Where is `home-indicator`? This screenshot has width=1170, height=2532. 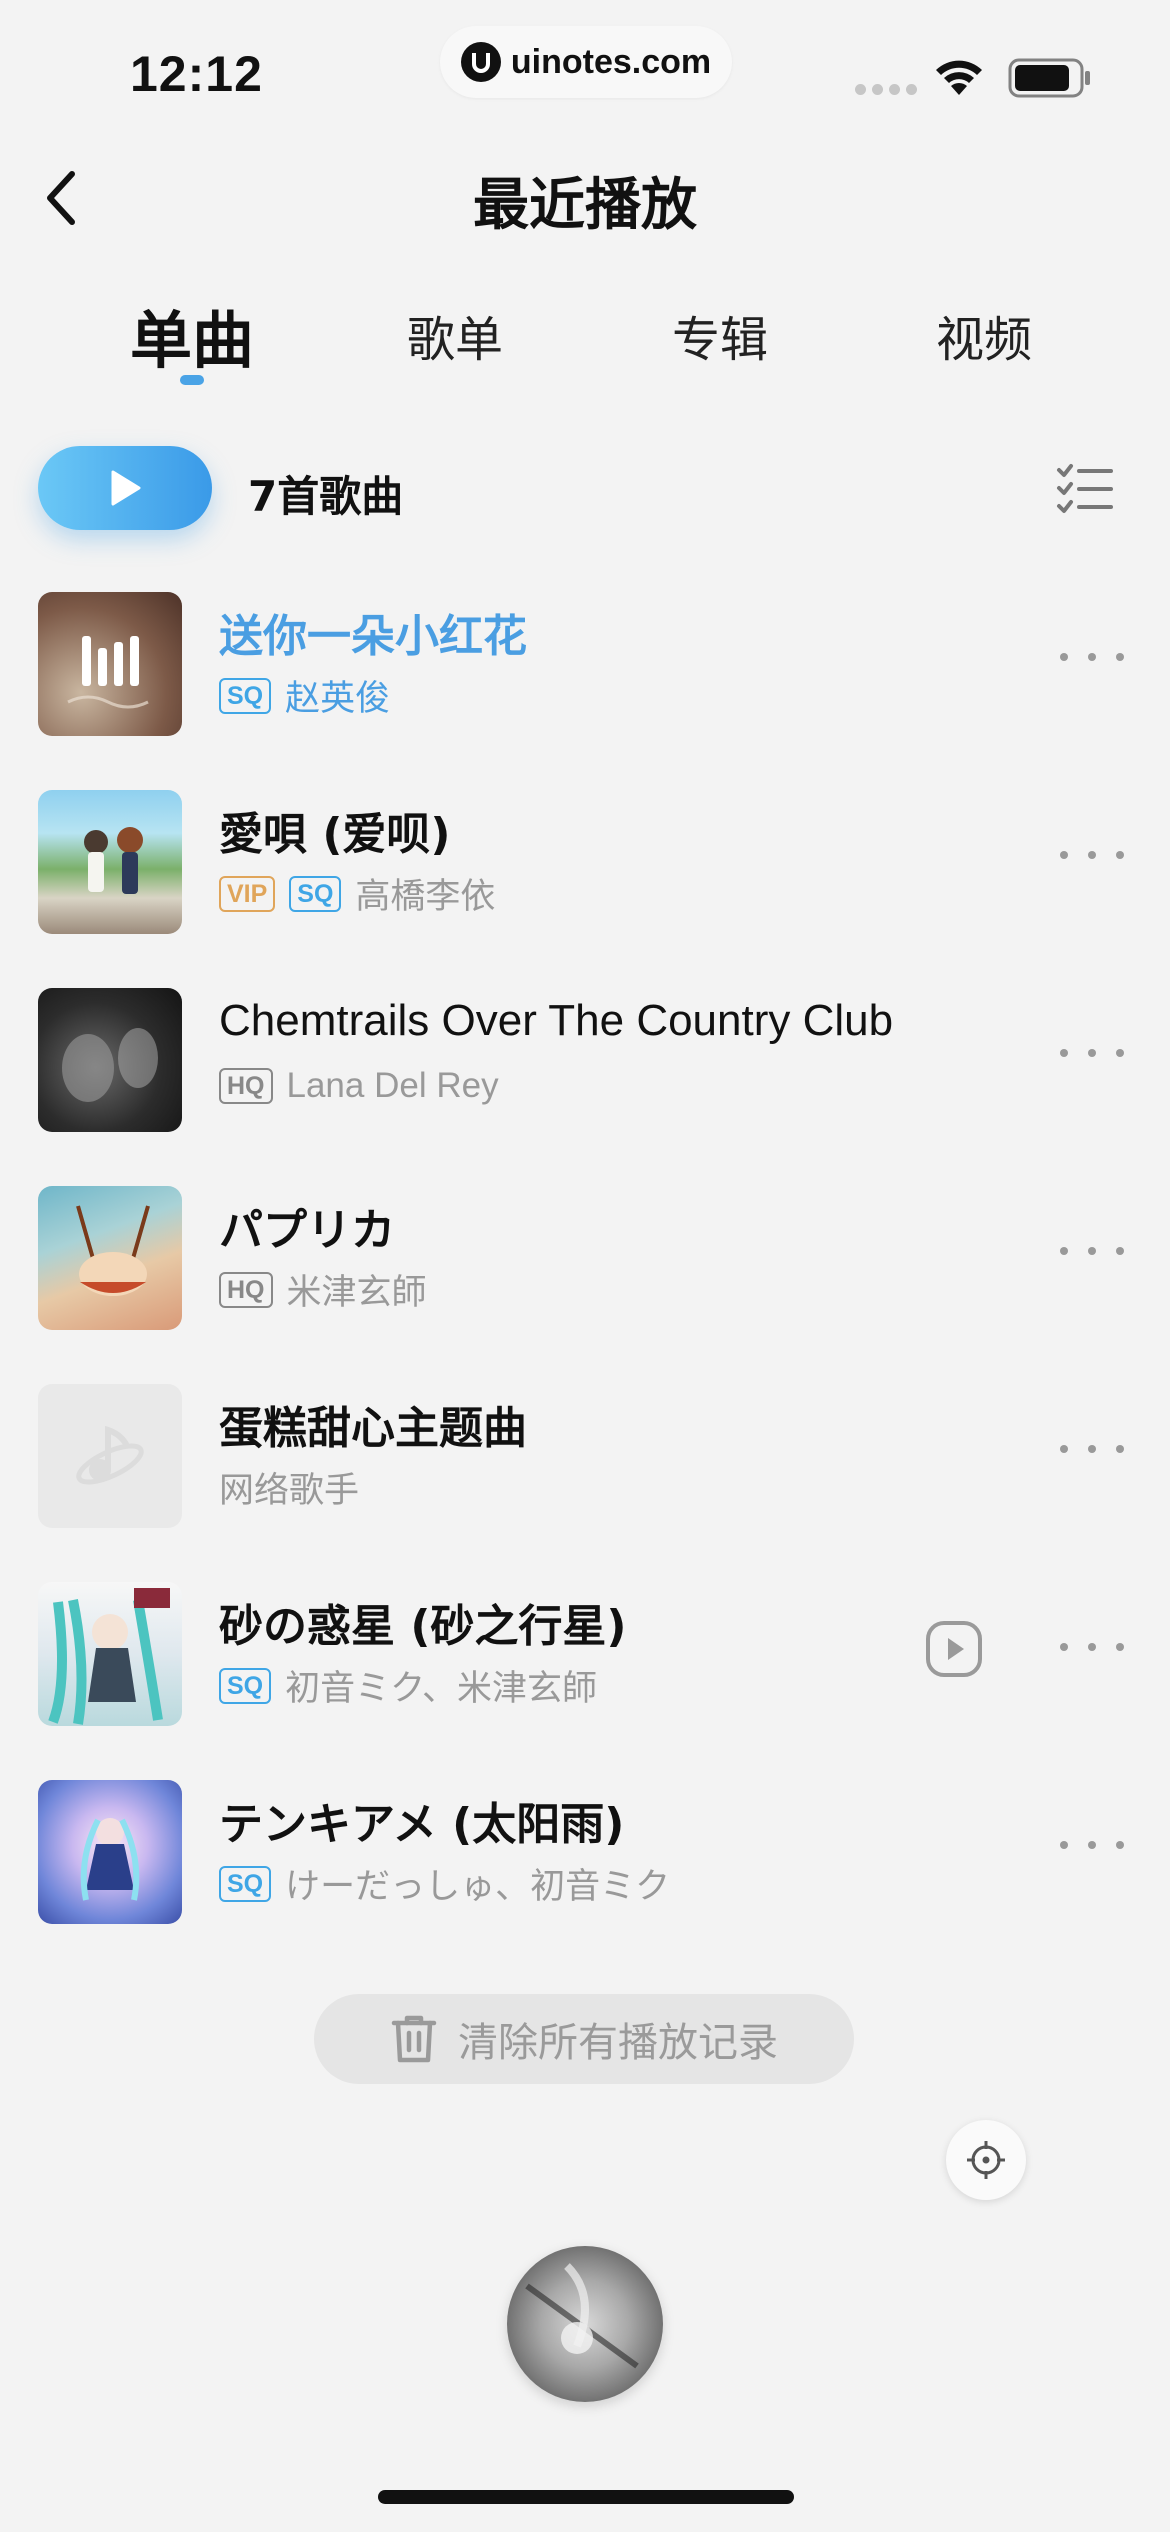
home-indicator is located at coordinates (586, 2497).